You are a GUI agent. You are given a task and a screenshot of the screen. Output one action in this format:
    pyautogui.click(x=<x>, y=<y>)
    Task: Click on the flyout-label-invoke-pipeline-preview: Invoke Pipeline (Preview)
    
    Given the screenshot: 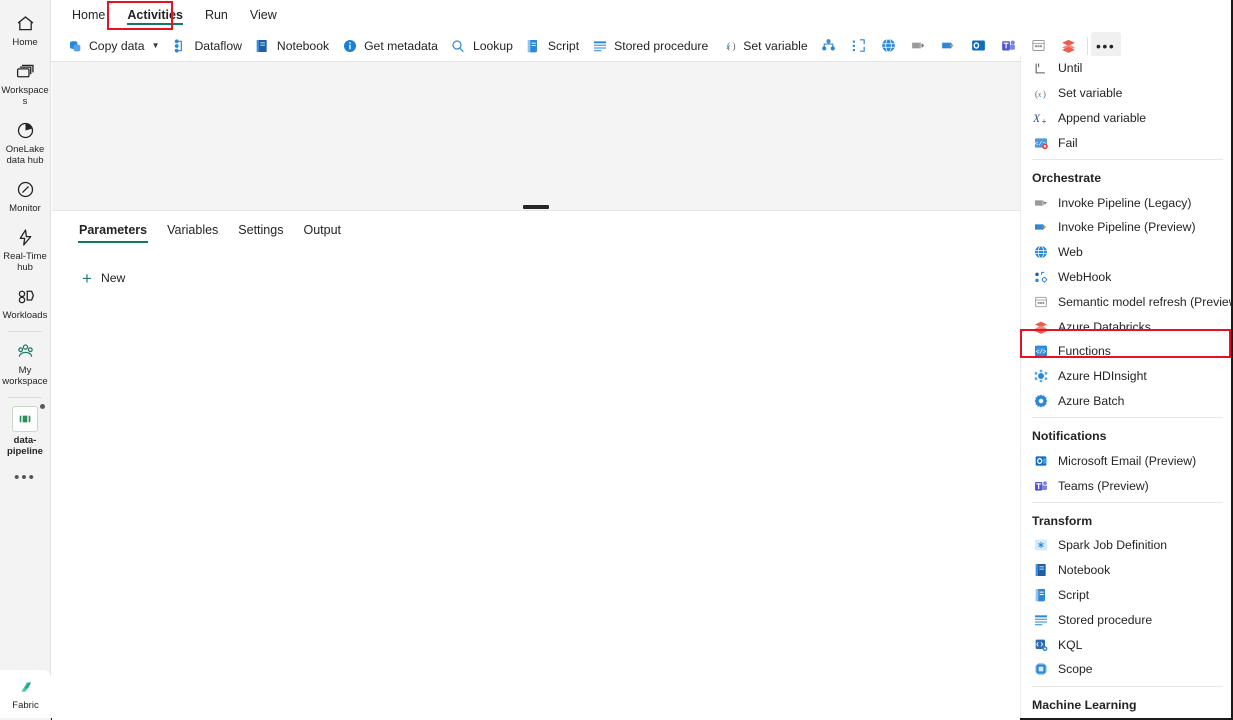 What is the action you would take?
    pyautogui.click(x=1127, y=227)
    